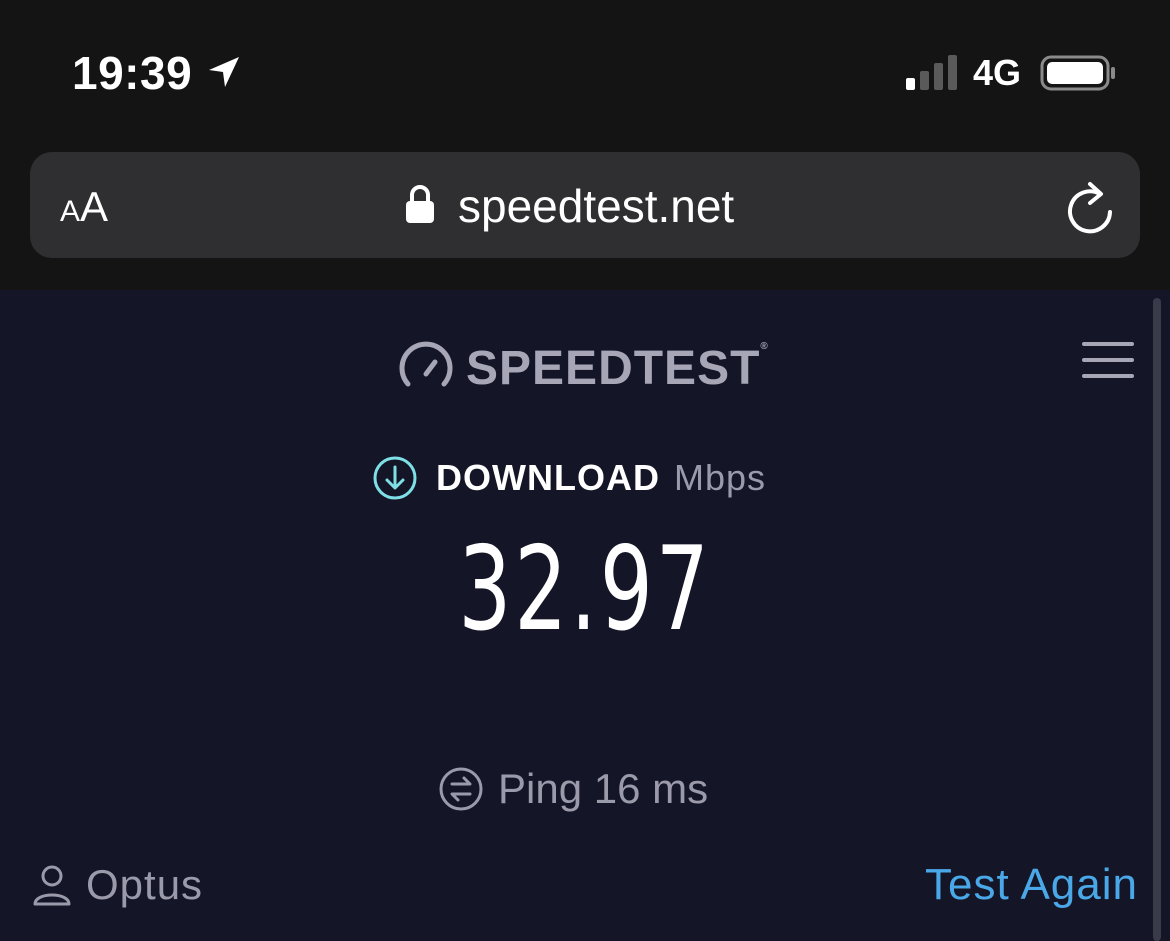  I want to click on ping-result: Ping 16 ms, so click(573, 789).